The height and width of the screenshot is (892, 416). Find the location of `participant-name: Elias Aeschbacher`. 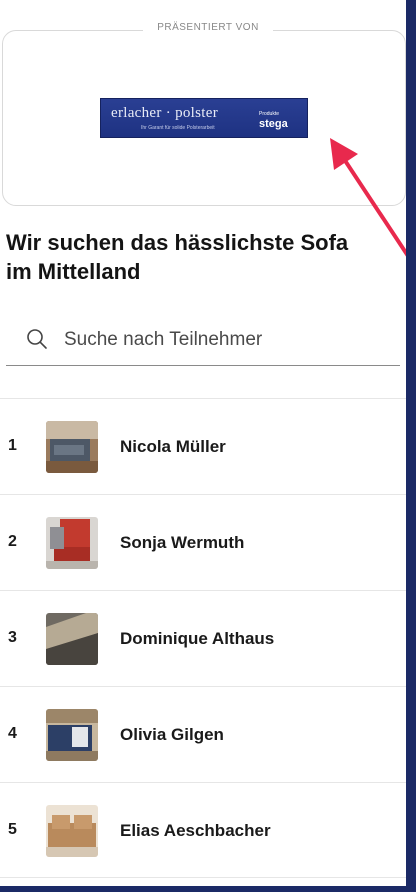

participant-name: Elias Aeschbacher is located at coordinates (195, 831).